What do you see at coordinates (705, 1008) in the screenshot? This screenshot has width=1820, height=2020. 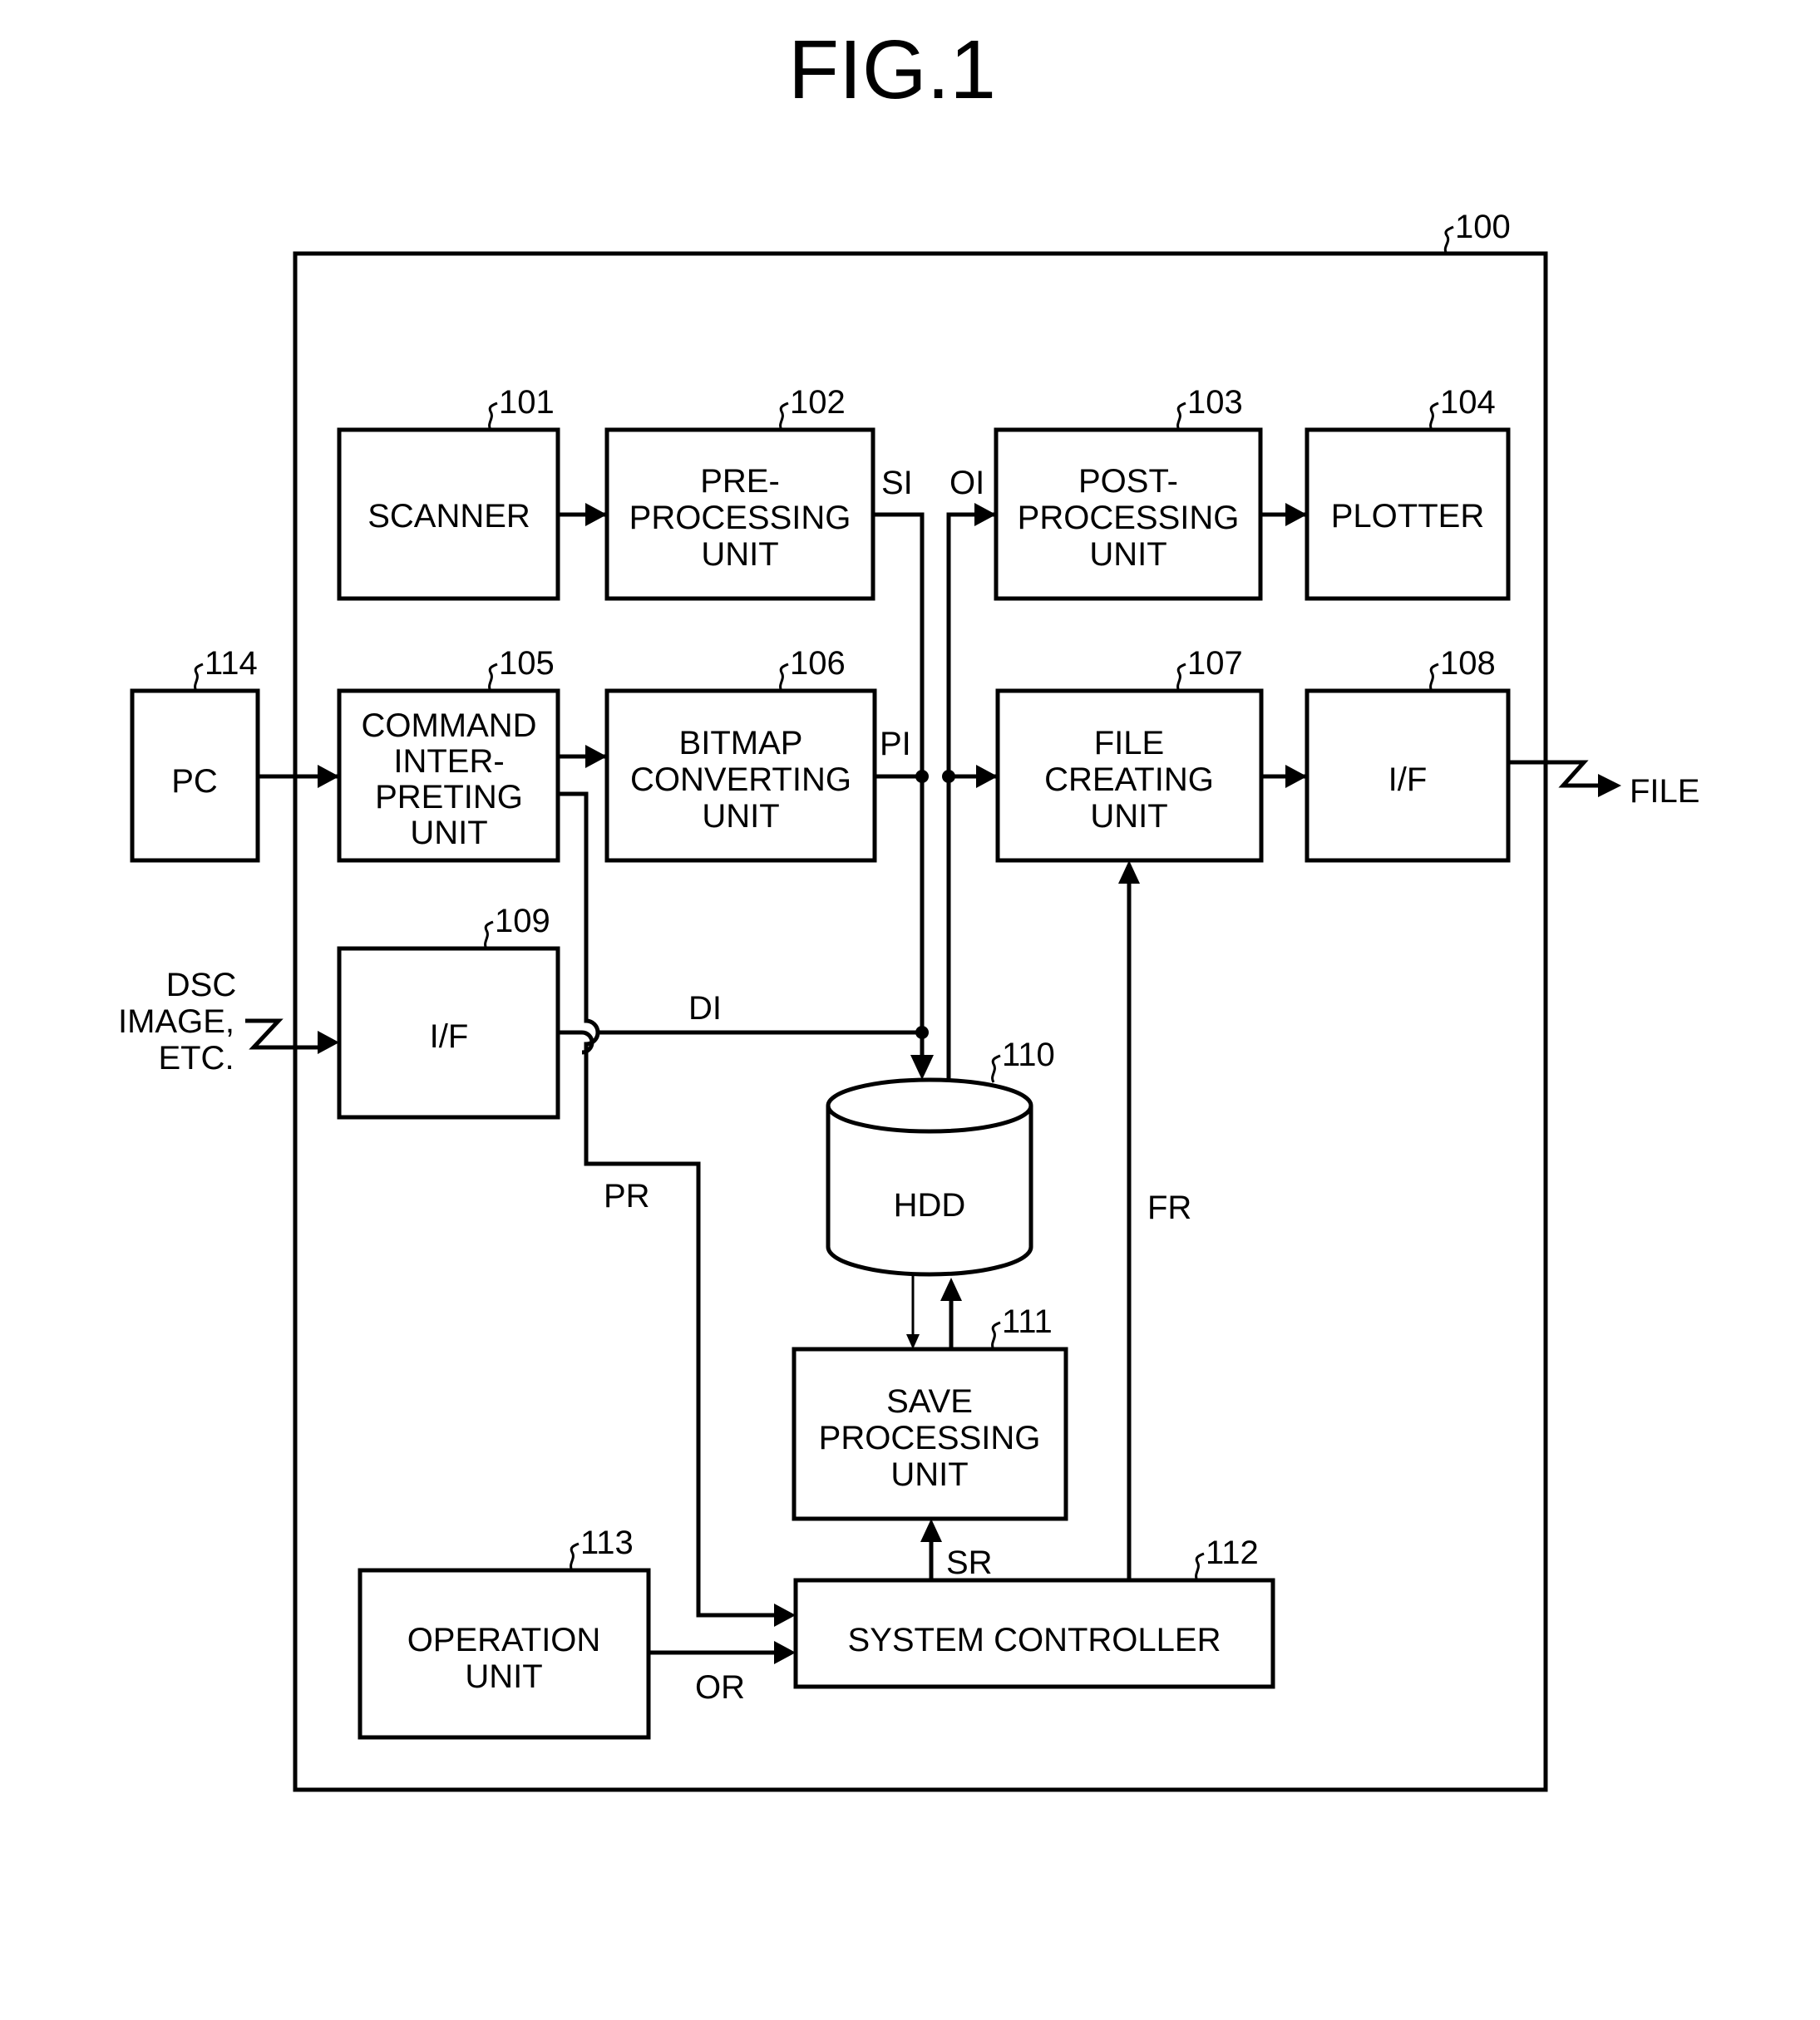 I see `signal-di-label: DI` at bounding box center [705, 1008].